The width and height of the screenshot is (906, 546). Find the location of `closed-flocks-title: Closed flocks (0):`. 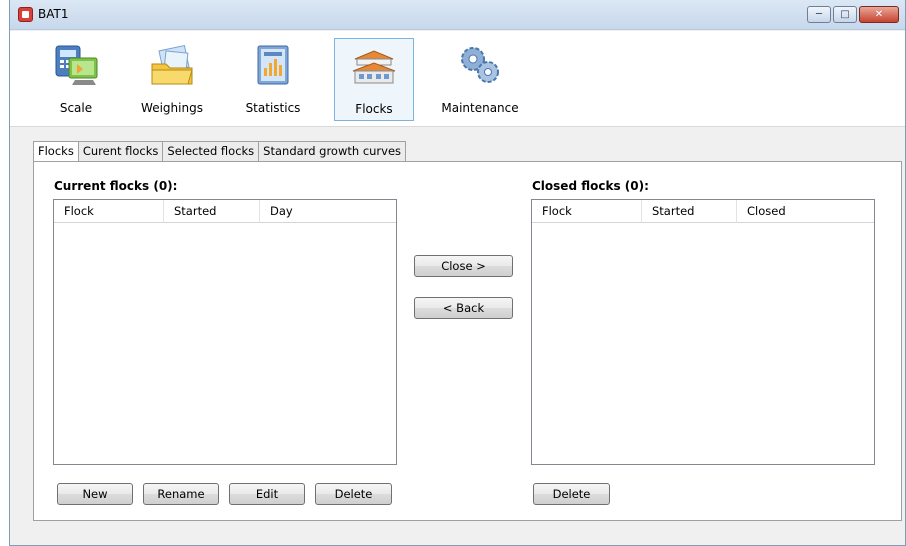

closed-flocks-title: Closed flocks (0): is located at coordinates (590, 186).